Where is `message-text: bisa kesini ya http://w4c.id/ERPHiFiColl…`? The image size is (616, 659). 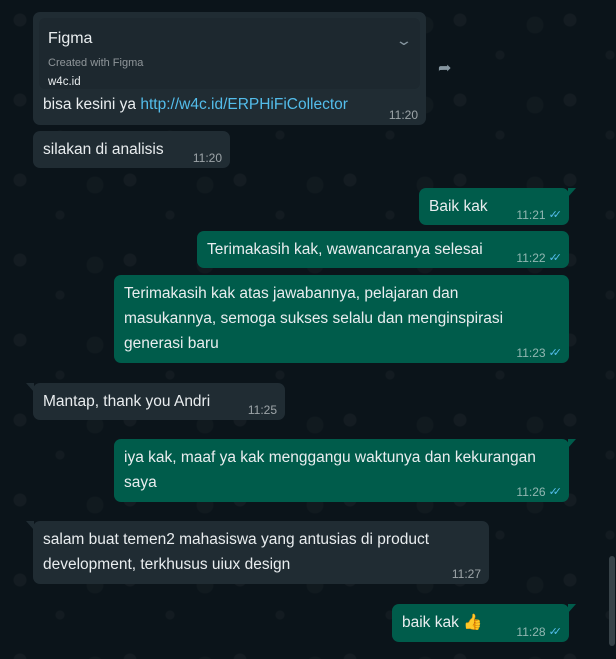
message-text: bisa kesini ya http://w4c.id/ERPHiFiColl… is located at coordinates (195, 104).